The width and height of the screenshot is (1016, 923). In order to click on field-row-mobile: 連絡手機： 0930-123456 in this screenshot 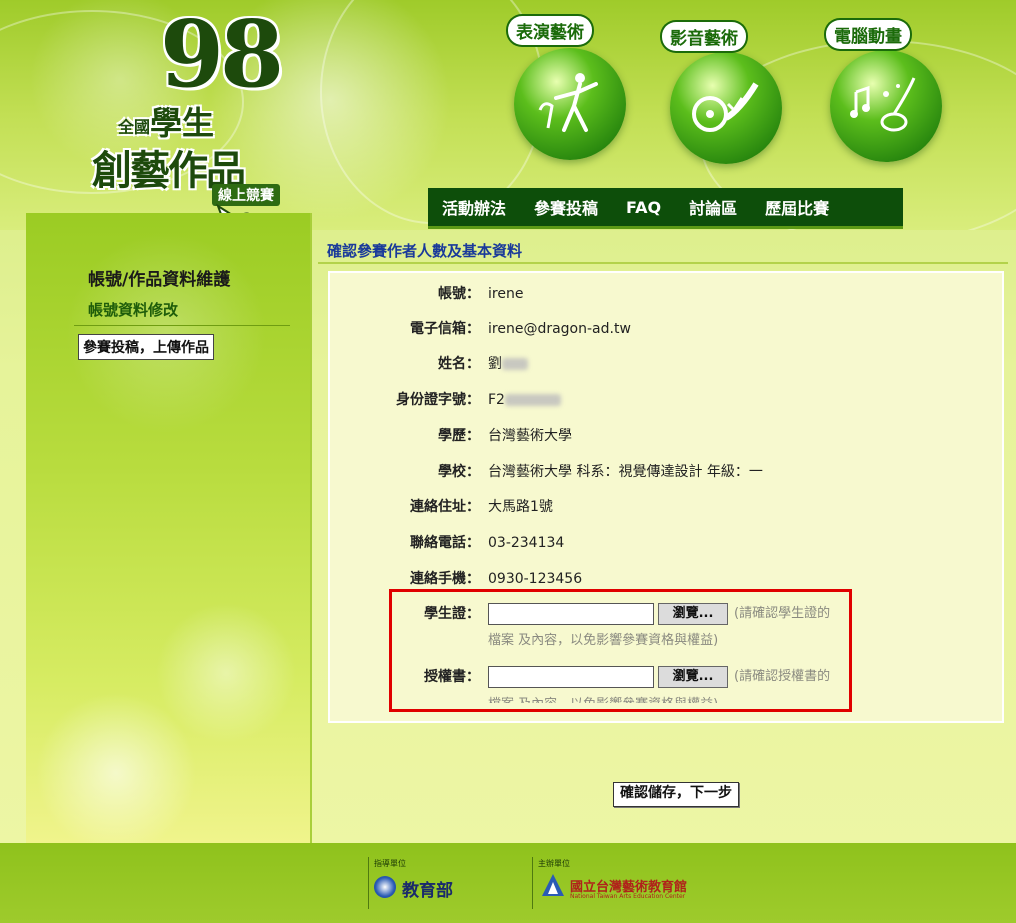, I will do `click(666, 579)`.